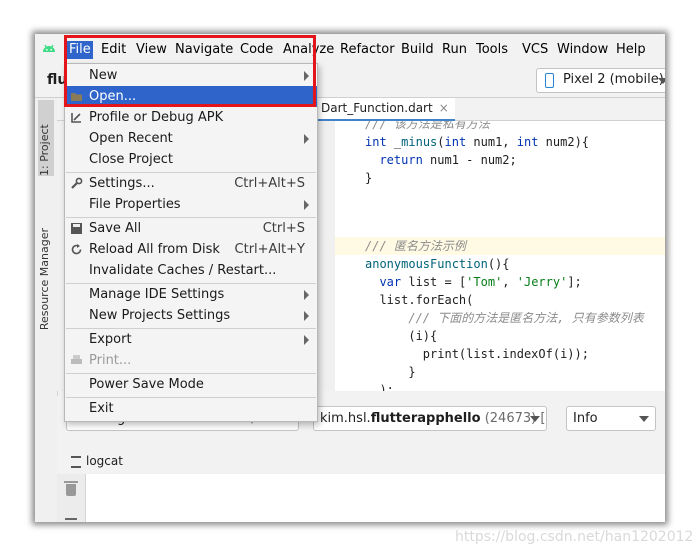 Image resolution: width=700 pixels, height=558 pixels. Describe the element at coordinates (492, 50) in the screenshot. I see `menu-tools: Tools` at that location.